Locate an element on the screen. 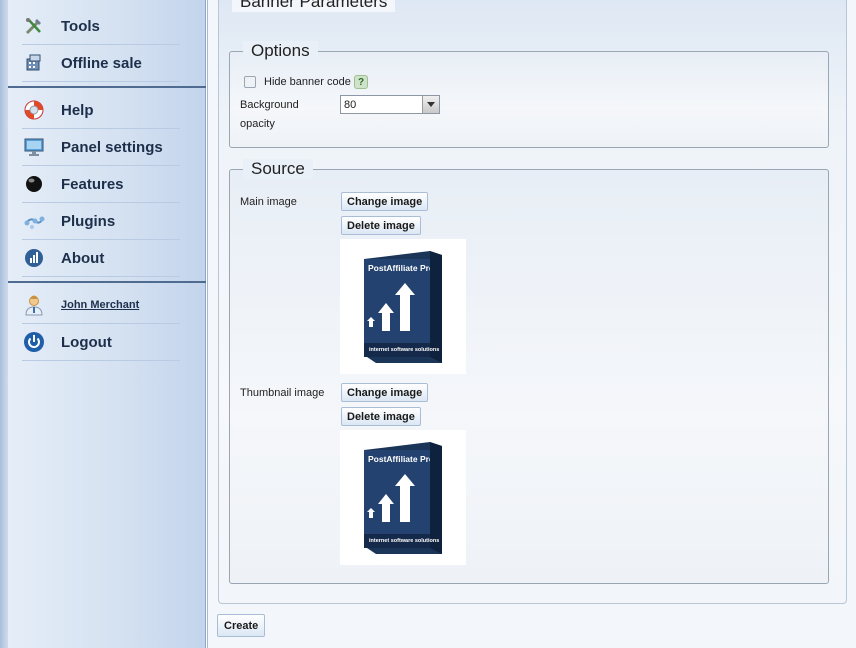 The width and height of the screenshot is (856, 648). plugins-icon is located at coordinates (34, 221).